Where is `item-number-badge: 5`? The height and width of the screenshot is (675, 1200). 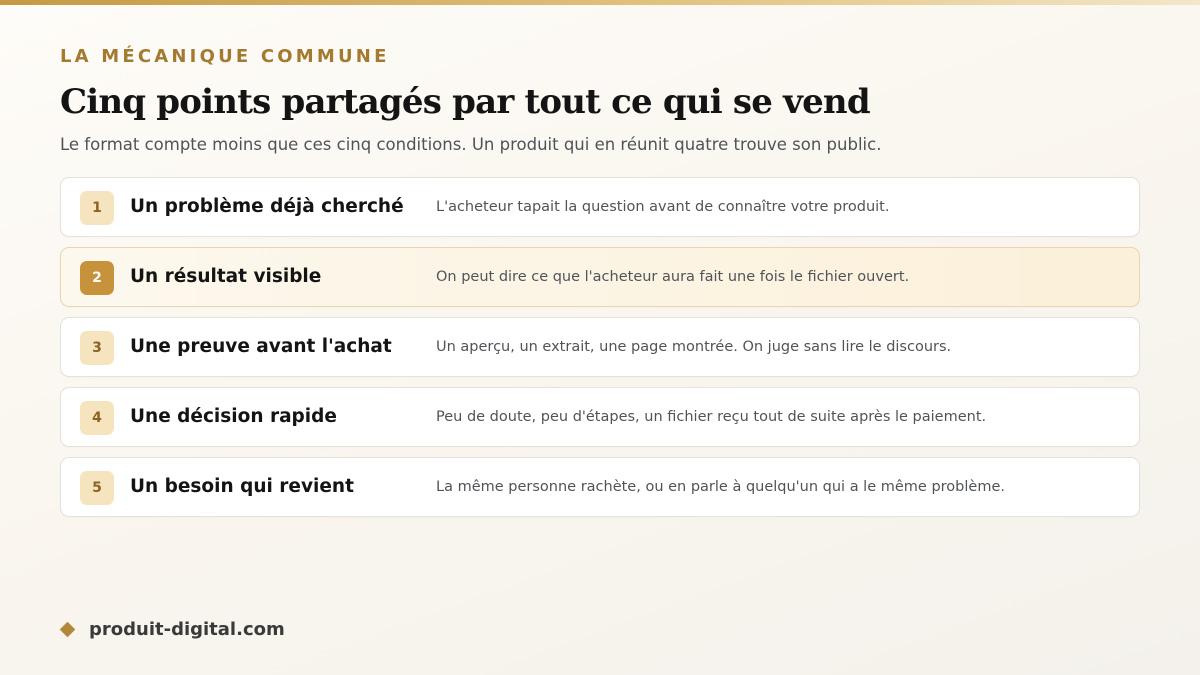
item-number-badge: 5 is located at coordinates (97, 488).